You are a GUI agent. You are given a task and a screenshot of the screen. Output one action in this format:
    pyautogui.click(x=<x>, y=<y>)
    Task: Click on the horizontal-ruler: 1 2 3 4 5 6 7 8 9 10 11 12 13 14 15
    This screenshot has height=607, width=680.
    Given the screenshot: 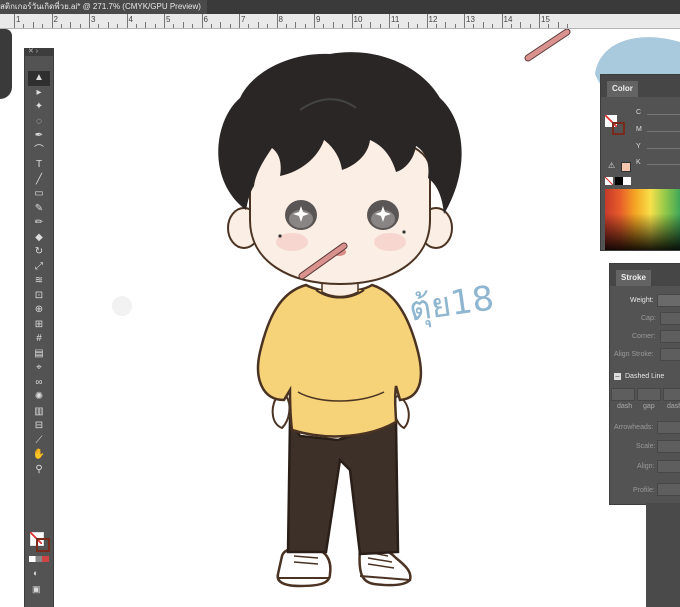 What is the action you would take?
    pyautogui.click(x=340, y=21)
    